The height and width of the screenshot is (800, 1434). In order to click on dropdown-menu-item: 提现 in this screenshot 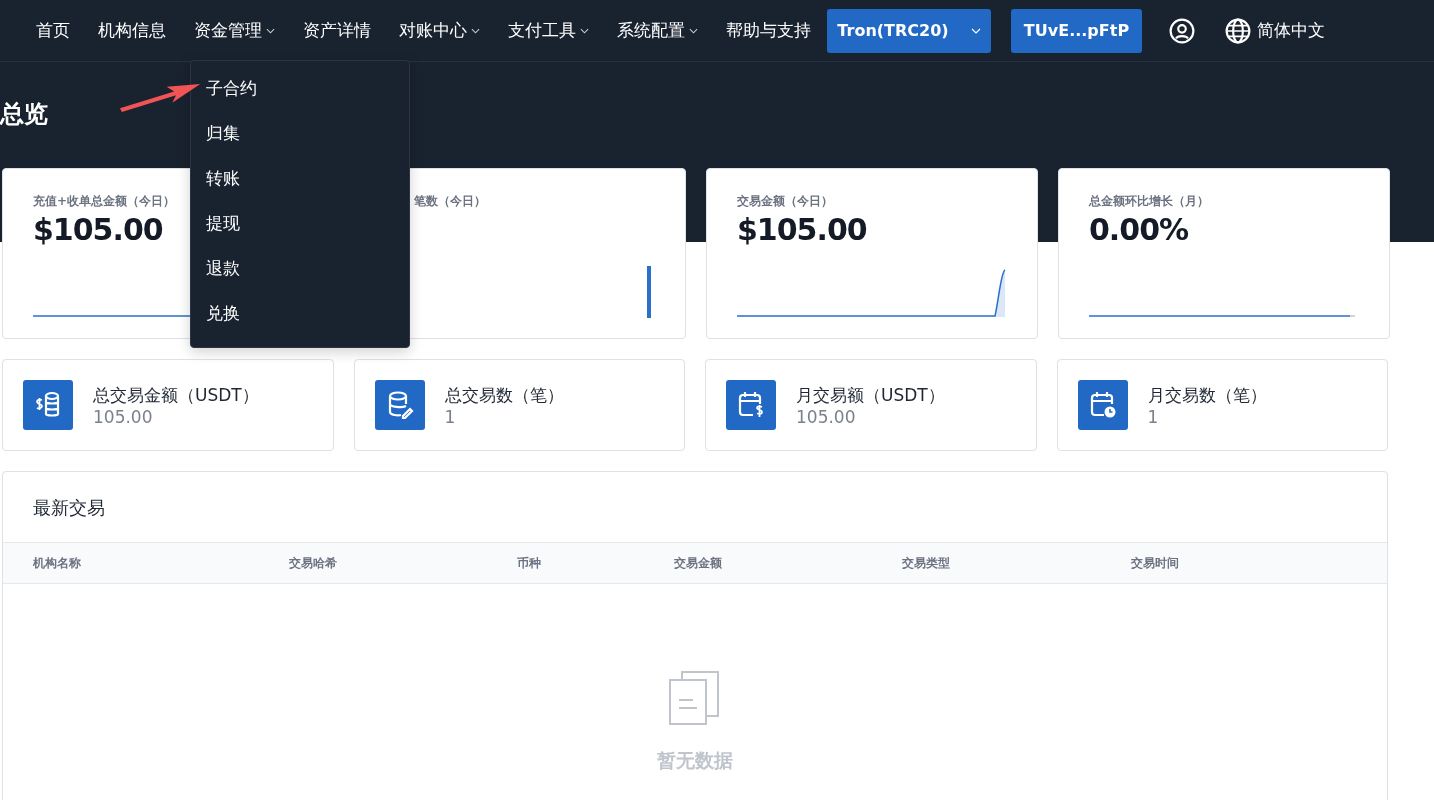, I will do `click(300, 228)`.